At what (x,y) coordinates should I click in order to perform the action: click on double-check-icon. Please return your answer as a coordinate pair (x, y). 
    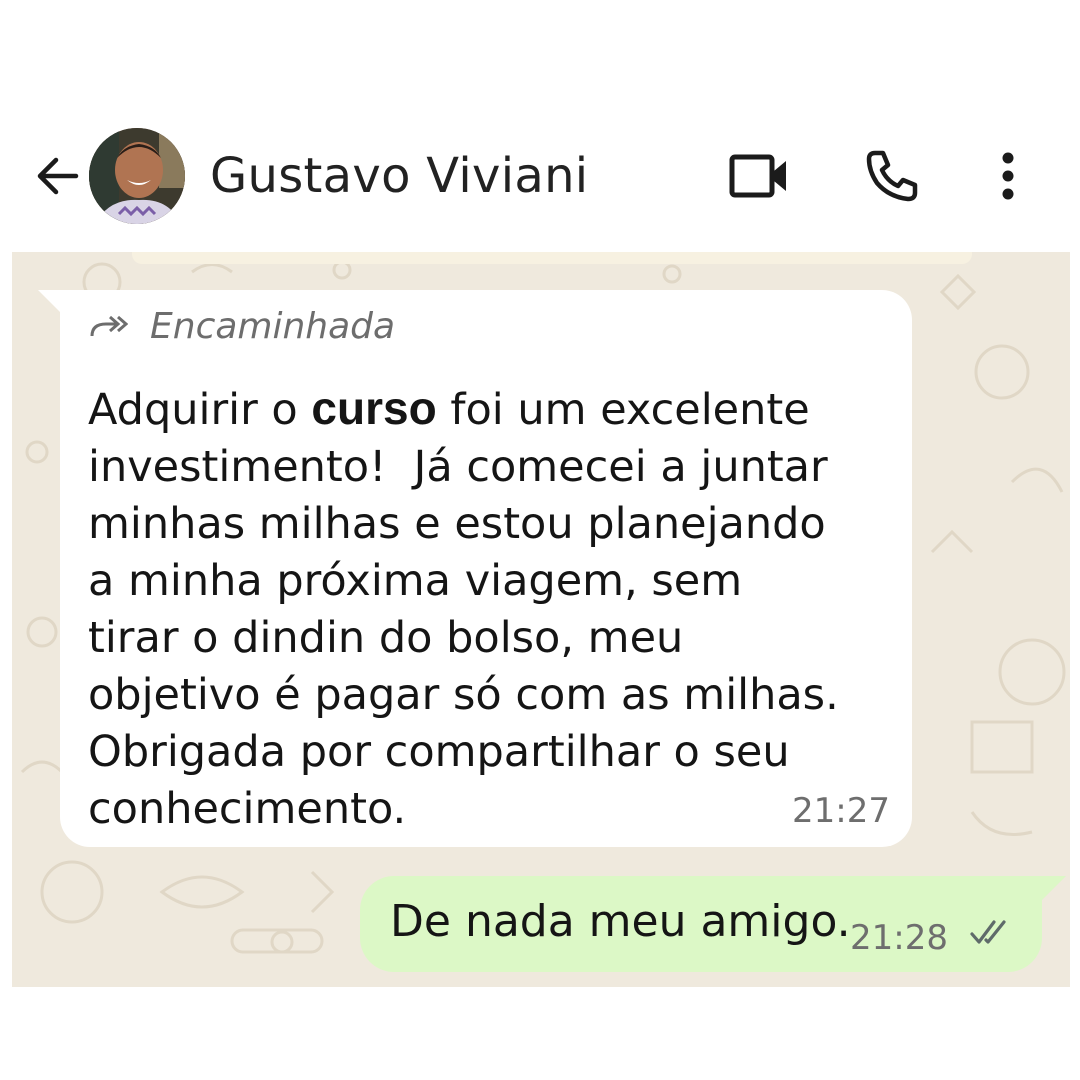
    Looking at the image, I should click on (988, 932).